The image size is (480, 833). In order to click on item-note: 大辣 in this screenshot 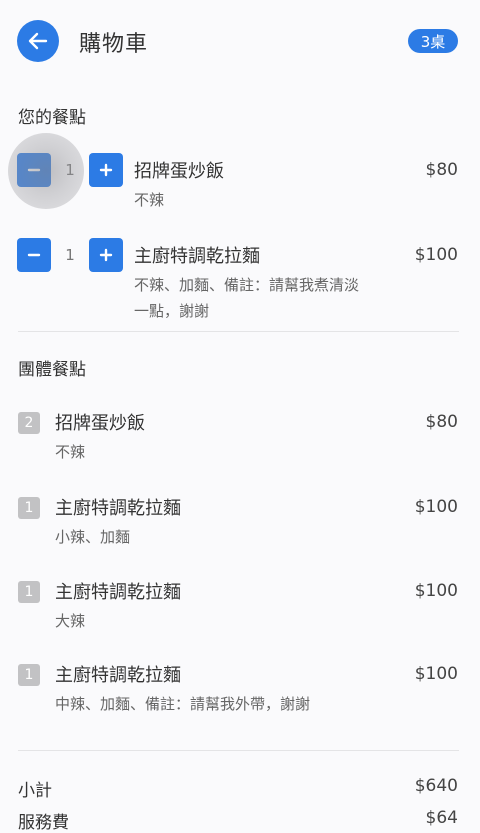, I will do `click(70, 621)`.